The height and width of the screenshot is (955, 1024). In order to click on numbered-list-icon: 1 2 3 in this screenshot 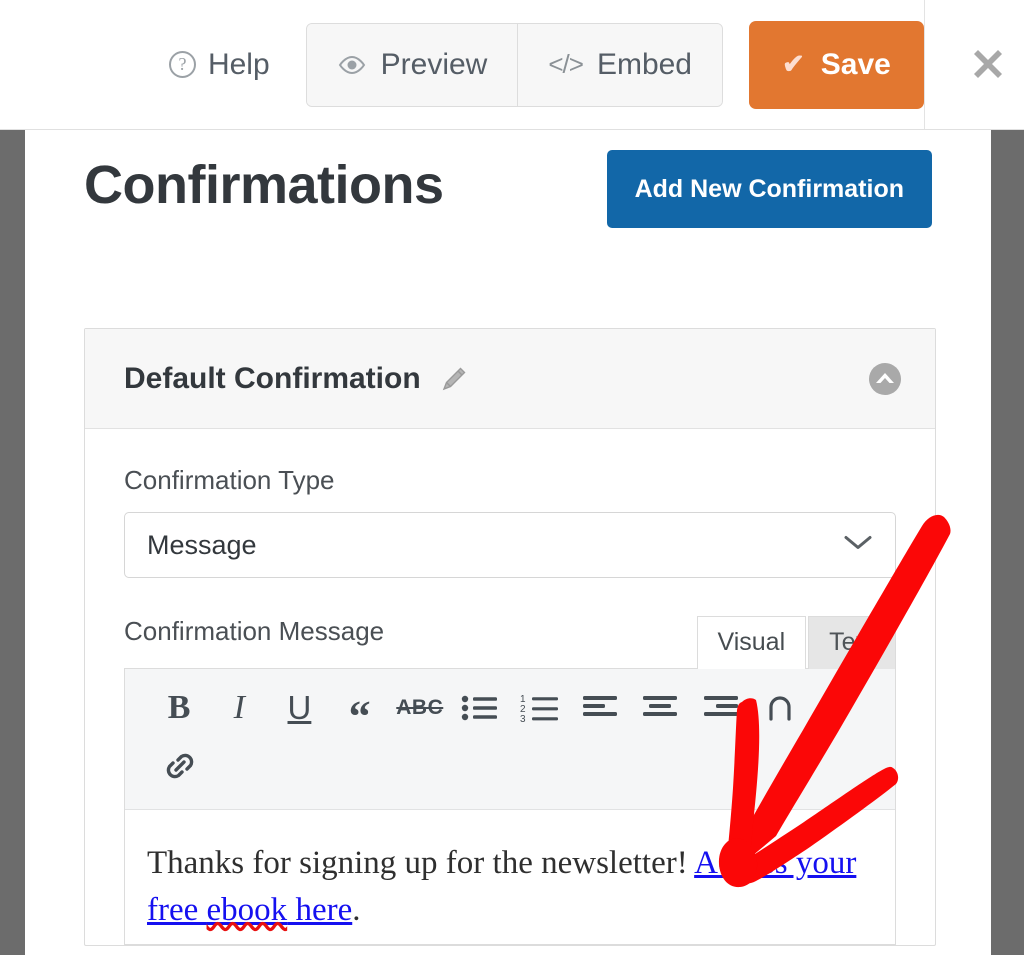, I will do `click(540, 708)`.